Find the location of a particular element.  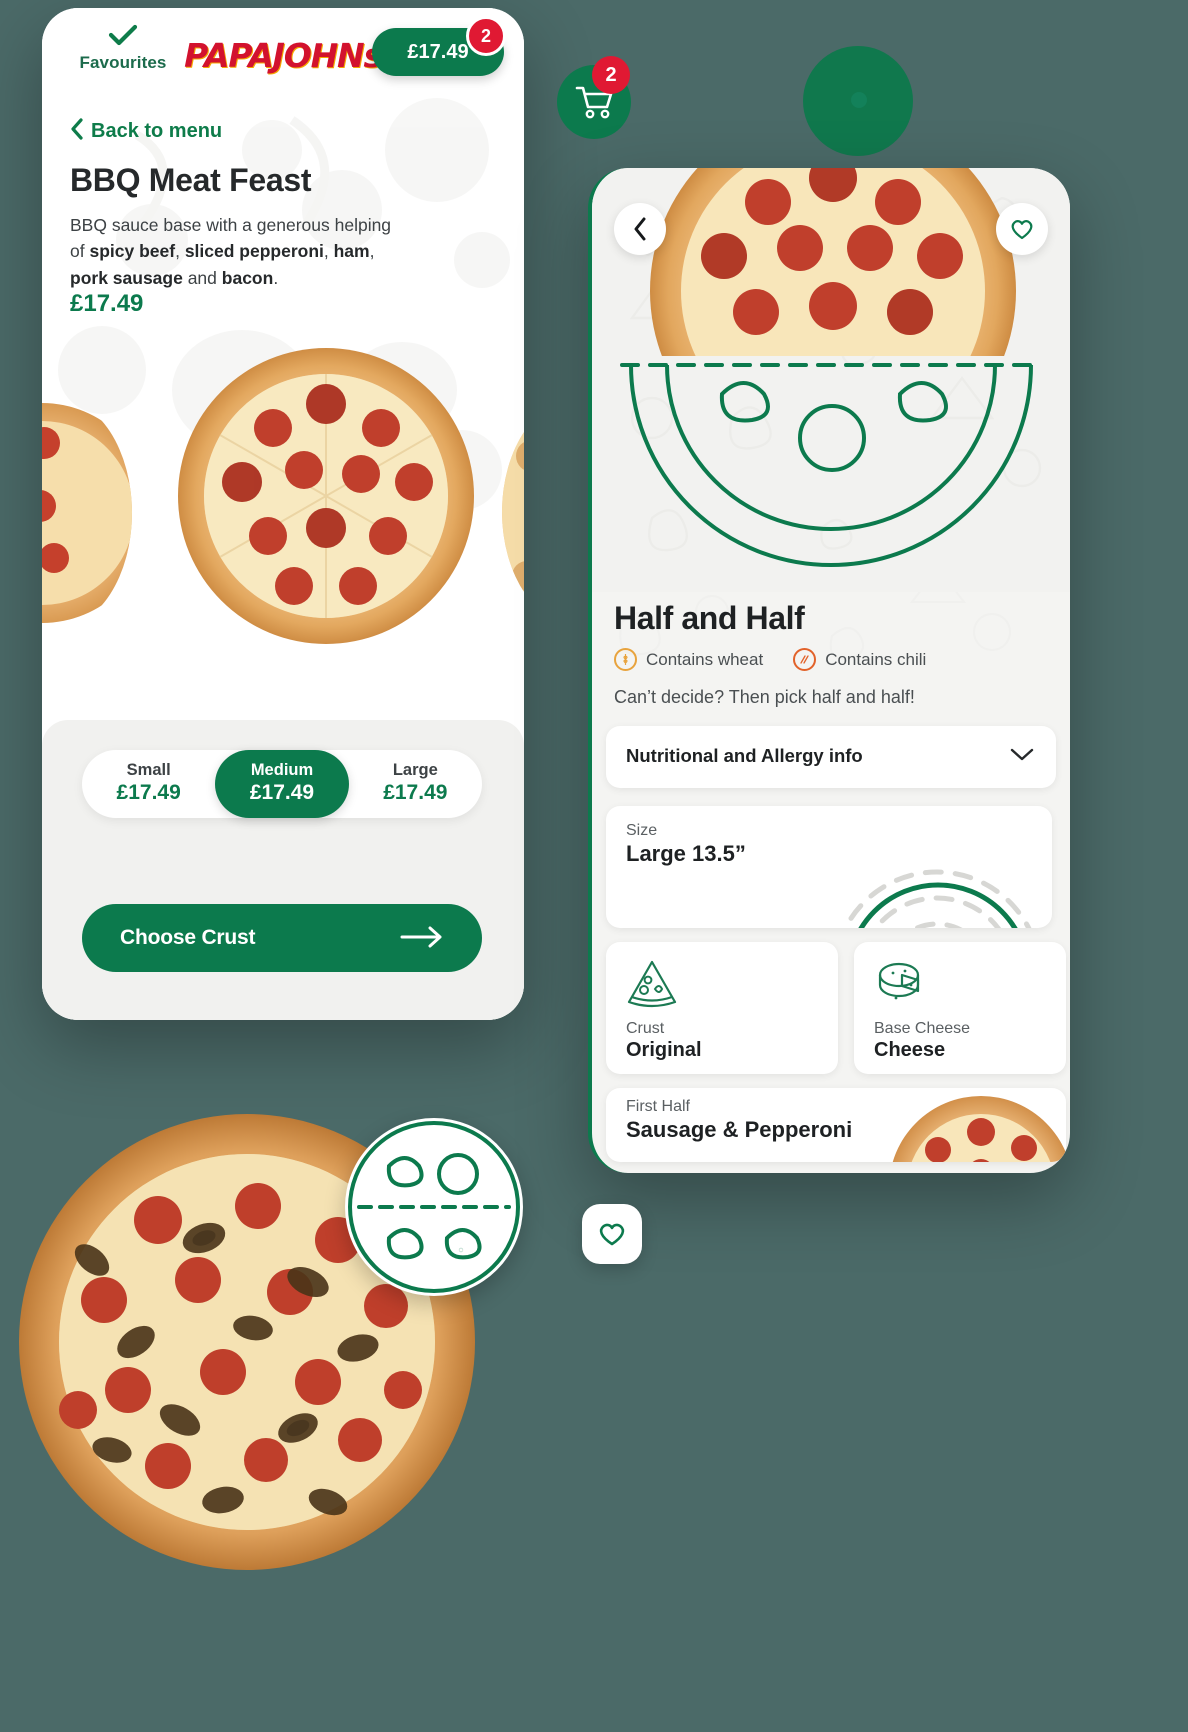

option-crust-value: Original is located at coordinates (664, 1050).